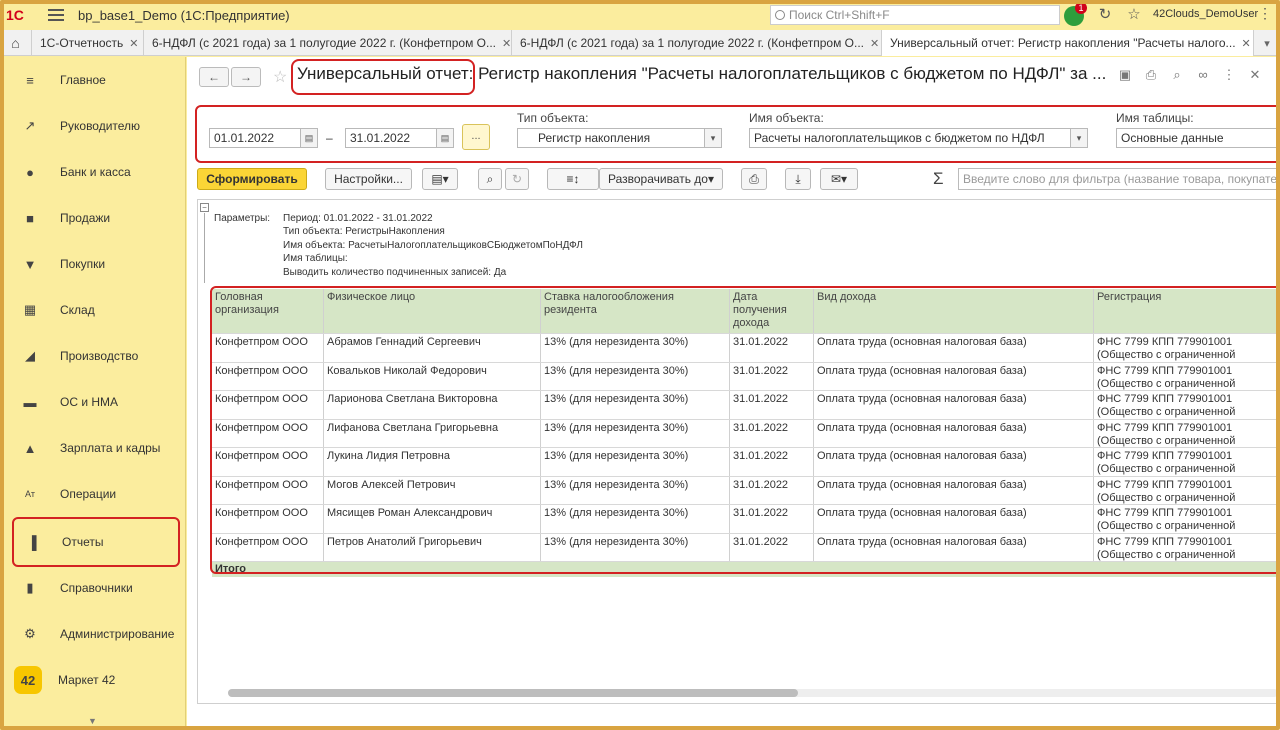 The image size is (1280, 730). I want to click on favorite-star-icon: ☆, so click(280, 77).